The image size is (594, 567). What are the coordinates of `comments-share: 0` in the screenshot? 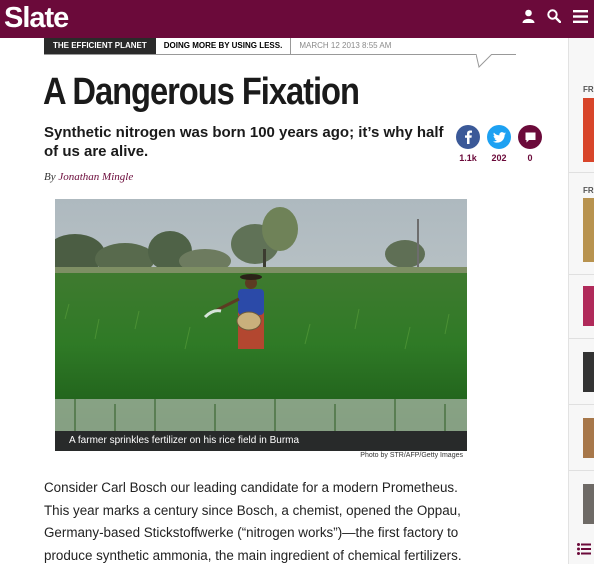 It's located at (530, 144).